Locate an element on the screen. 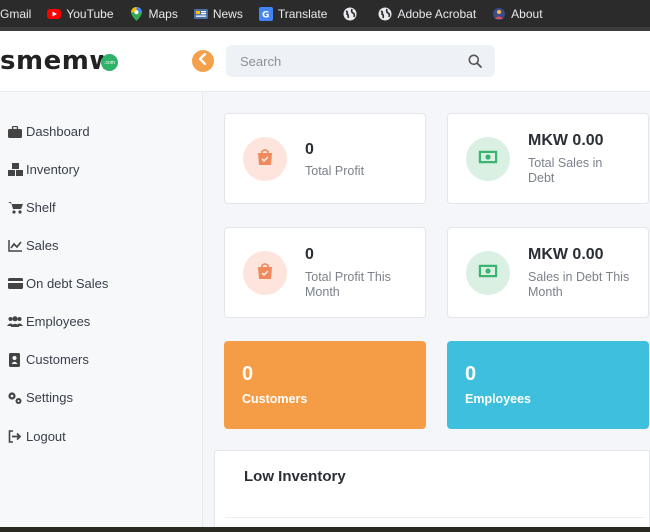  employees-label: Employees is located at coordinates (498, 399).